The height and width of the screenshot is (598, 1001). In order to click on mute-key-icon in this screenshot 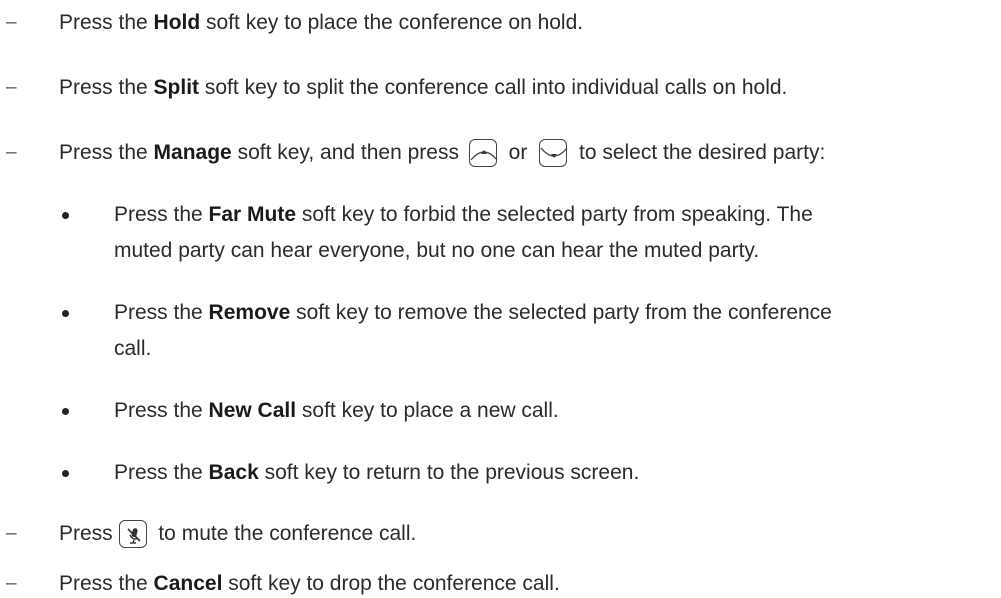, I will do `click(132, 534)`.